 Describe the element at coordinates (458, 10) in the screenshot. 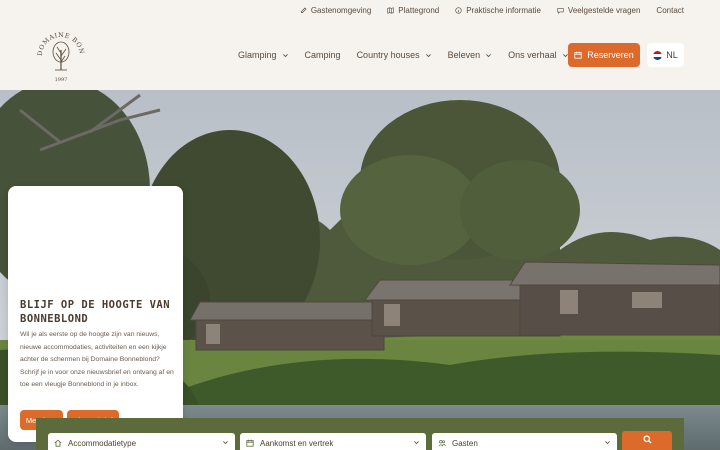

I see `info-icon` at that location.